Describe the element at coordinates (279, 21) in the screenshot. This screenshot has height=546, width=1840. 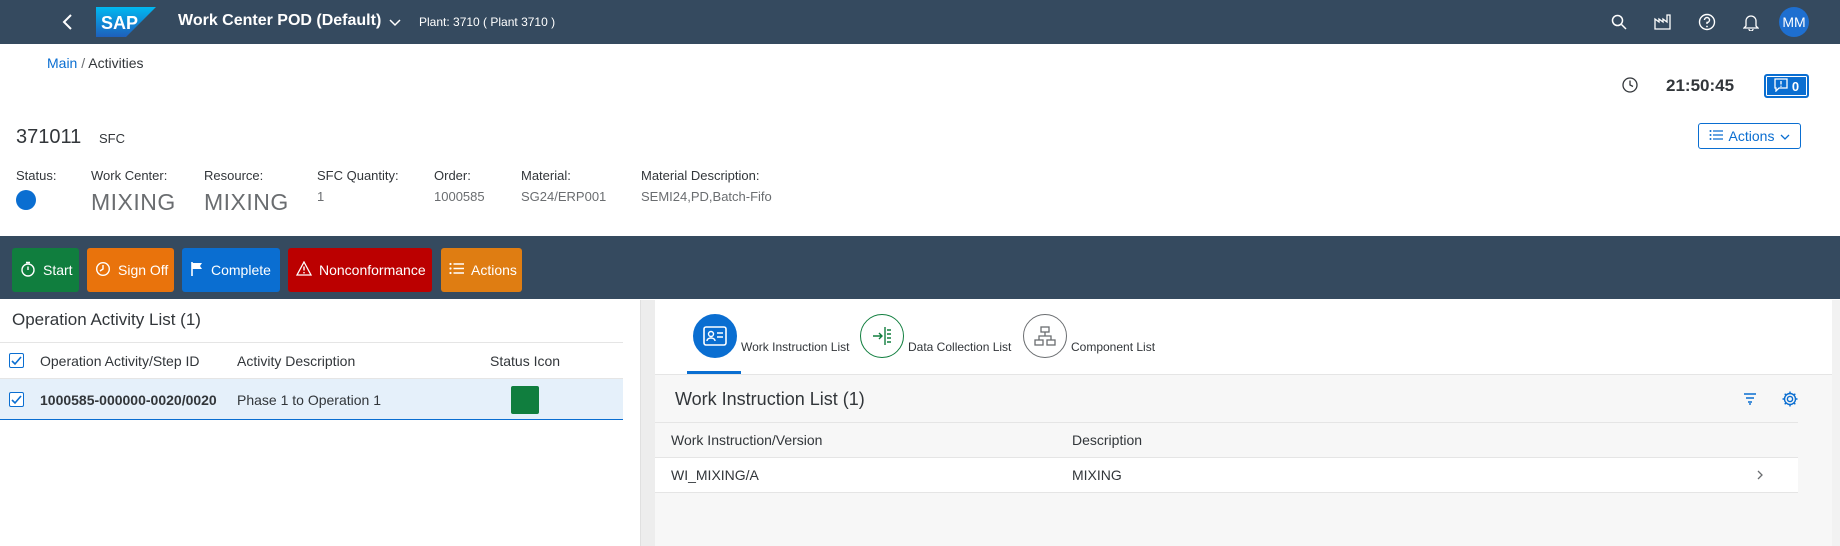
I see `app-title: Work Center POD (Default)` at that location.